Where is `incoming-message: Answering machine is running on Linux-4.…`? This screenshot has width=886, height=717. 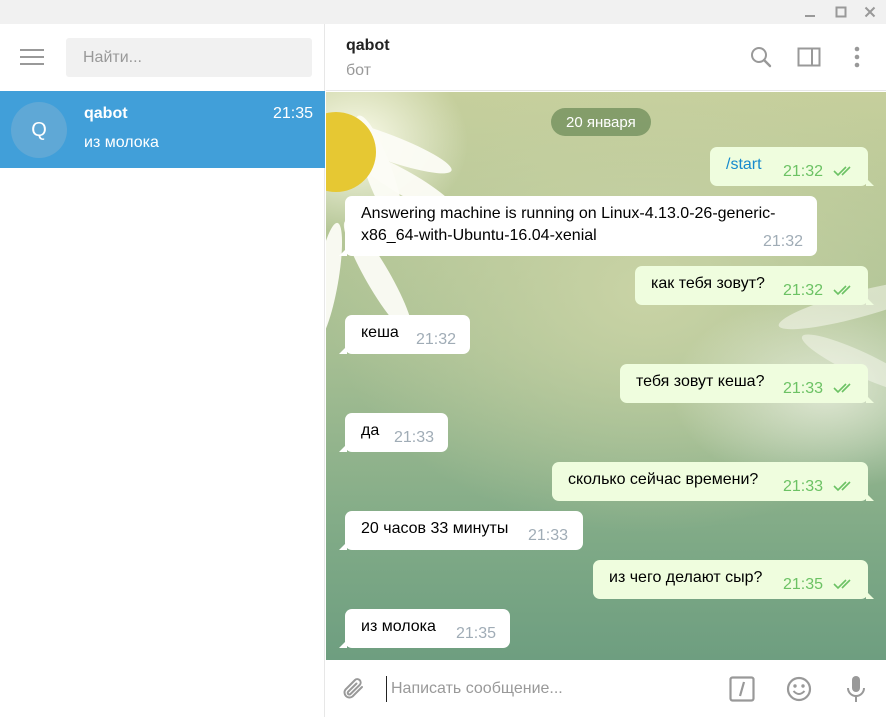 incoming-message: Answering machine is running on Linux-4.… is located at coordinates (578, 226).